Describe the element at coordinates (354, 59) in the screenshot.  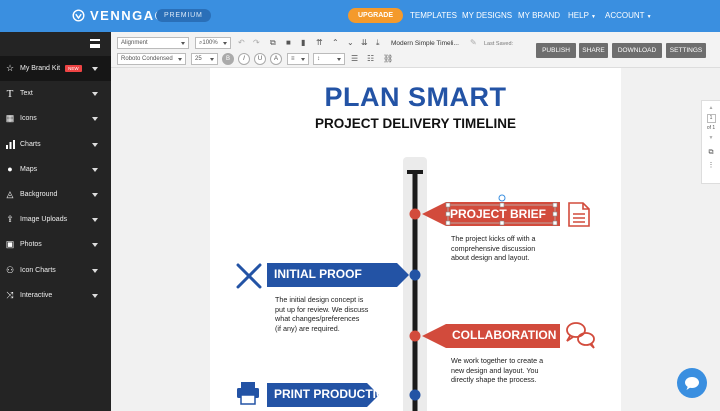
I see `ordered-list-icon: ☰` at that location.